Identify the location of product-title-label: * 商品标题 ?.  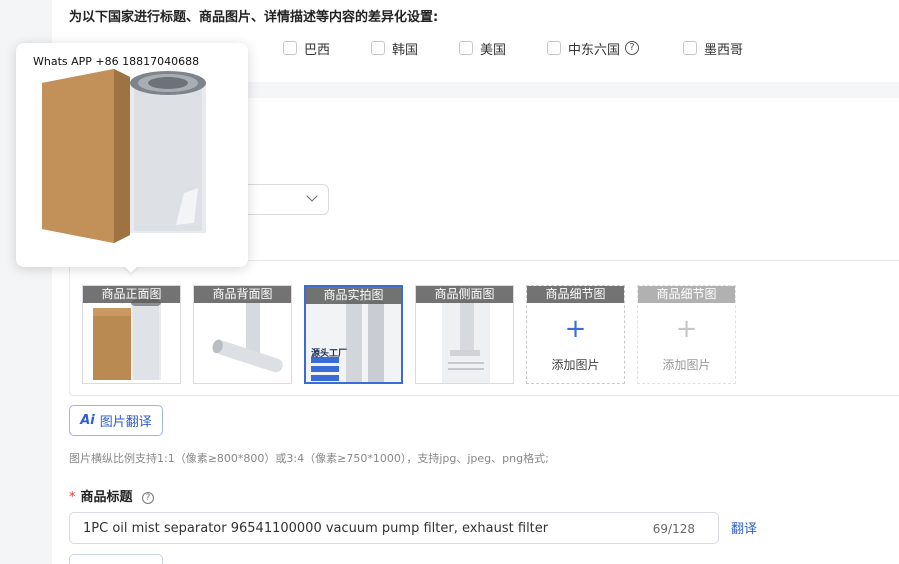
(112, 495).